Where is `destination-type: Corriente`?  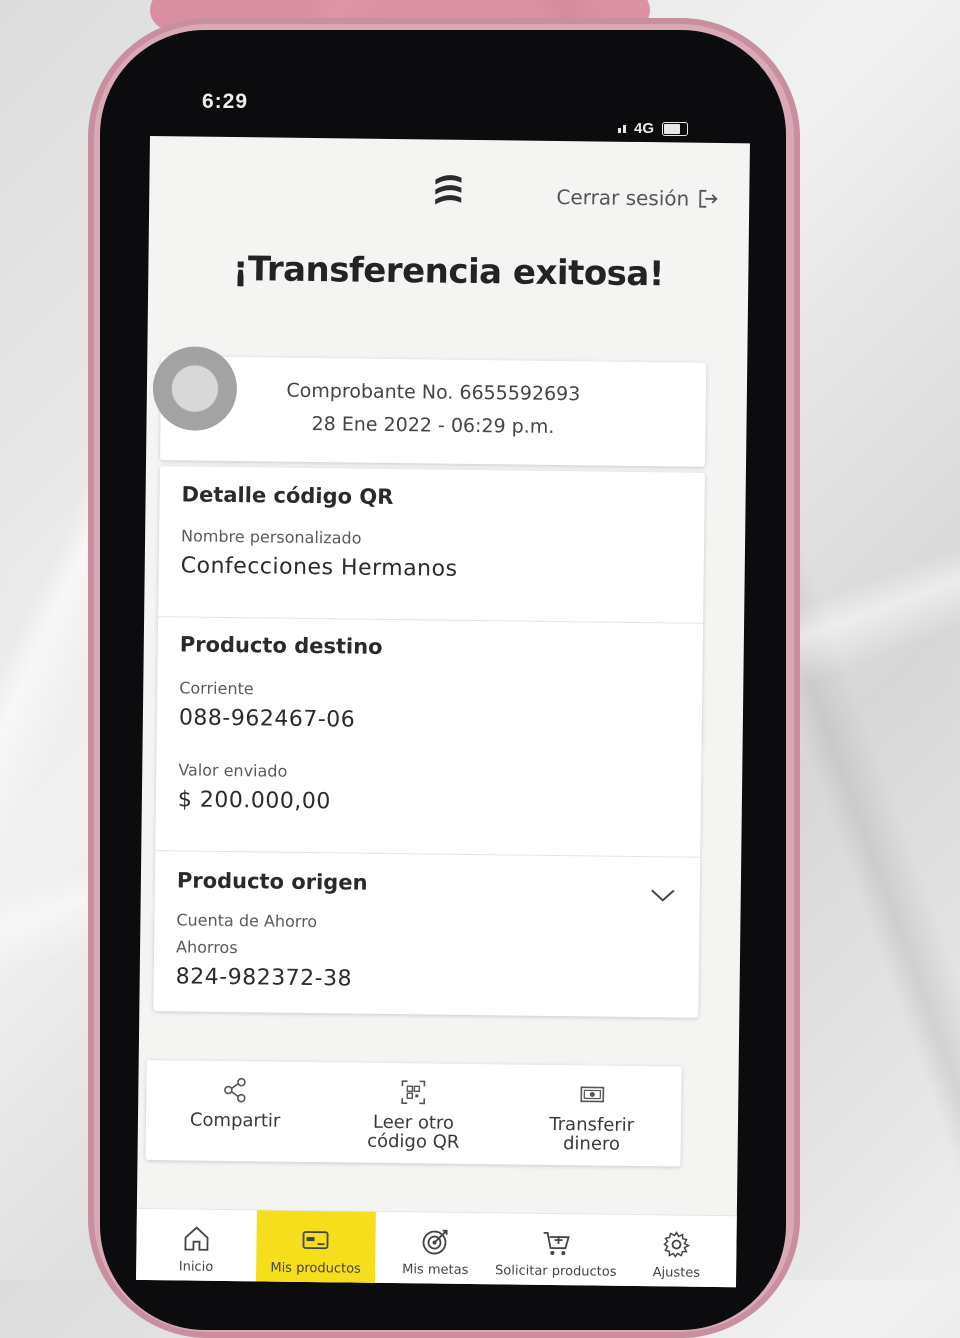 destination-type: Corriente is located at coordinates (216, 688).